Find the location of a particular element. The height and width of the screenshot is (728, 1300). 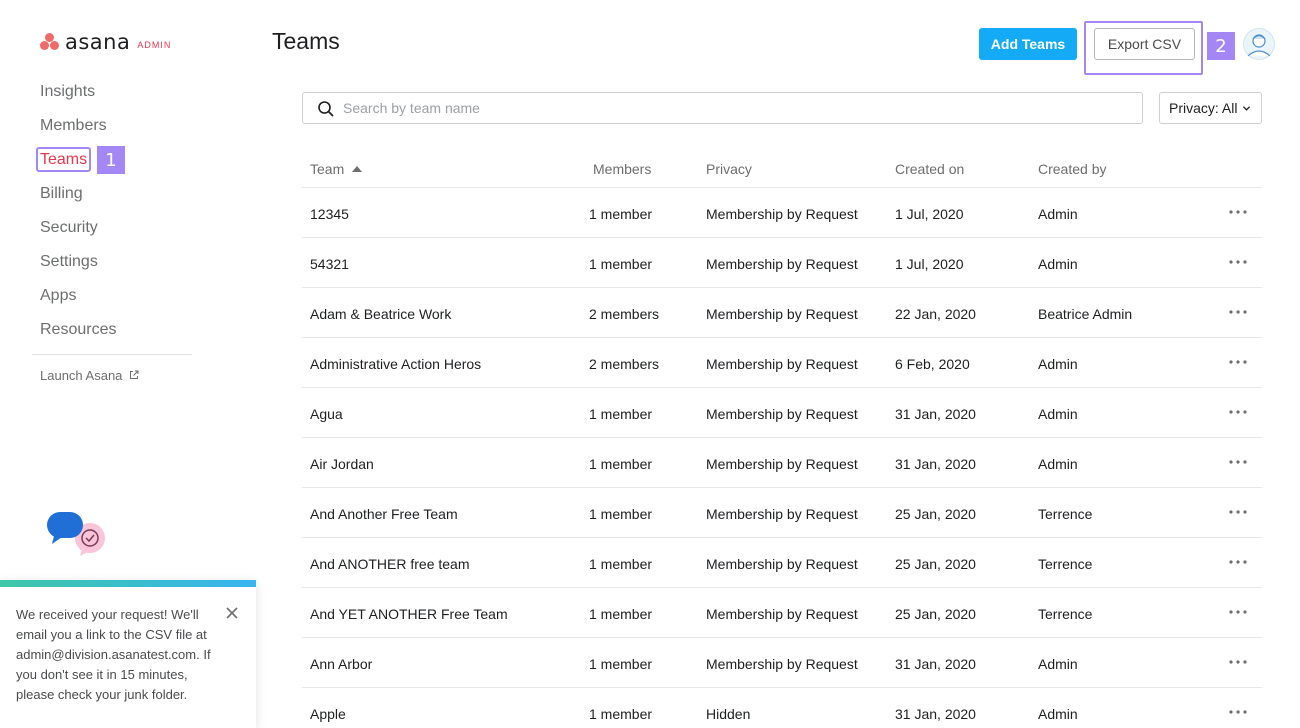

team-name-cell: Adam & Beatrice Work is located at coordinates (380, 314).